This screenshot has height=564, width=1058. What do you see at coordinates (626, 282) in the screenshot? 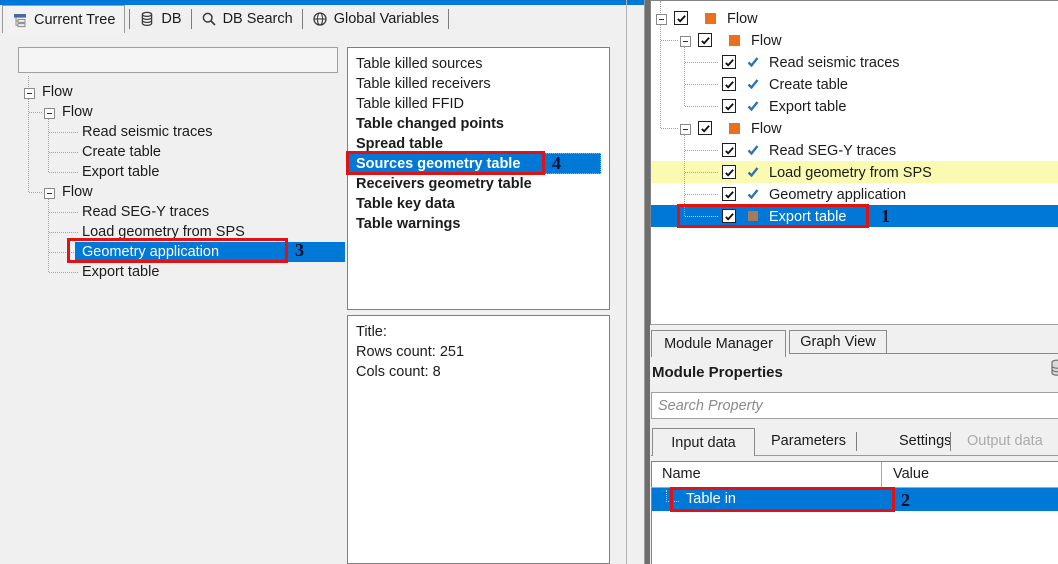
I see `dock-edge-line` at bounding box center [626, 282].